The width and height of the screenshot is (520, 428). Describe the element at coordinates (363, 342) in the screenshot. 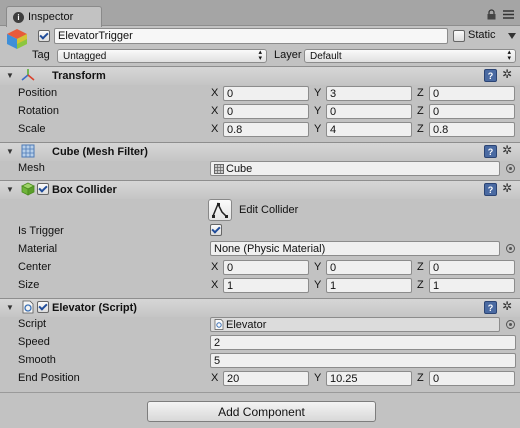

I see `speed-field: 2` at that location.